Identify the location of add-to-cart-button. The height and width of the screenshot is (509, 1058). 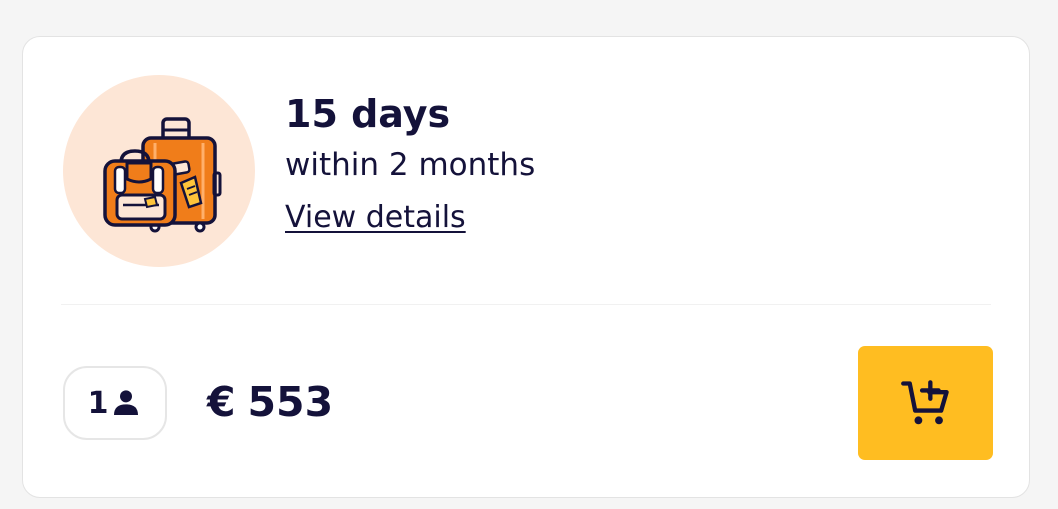
(925, 403).